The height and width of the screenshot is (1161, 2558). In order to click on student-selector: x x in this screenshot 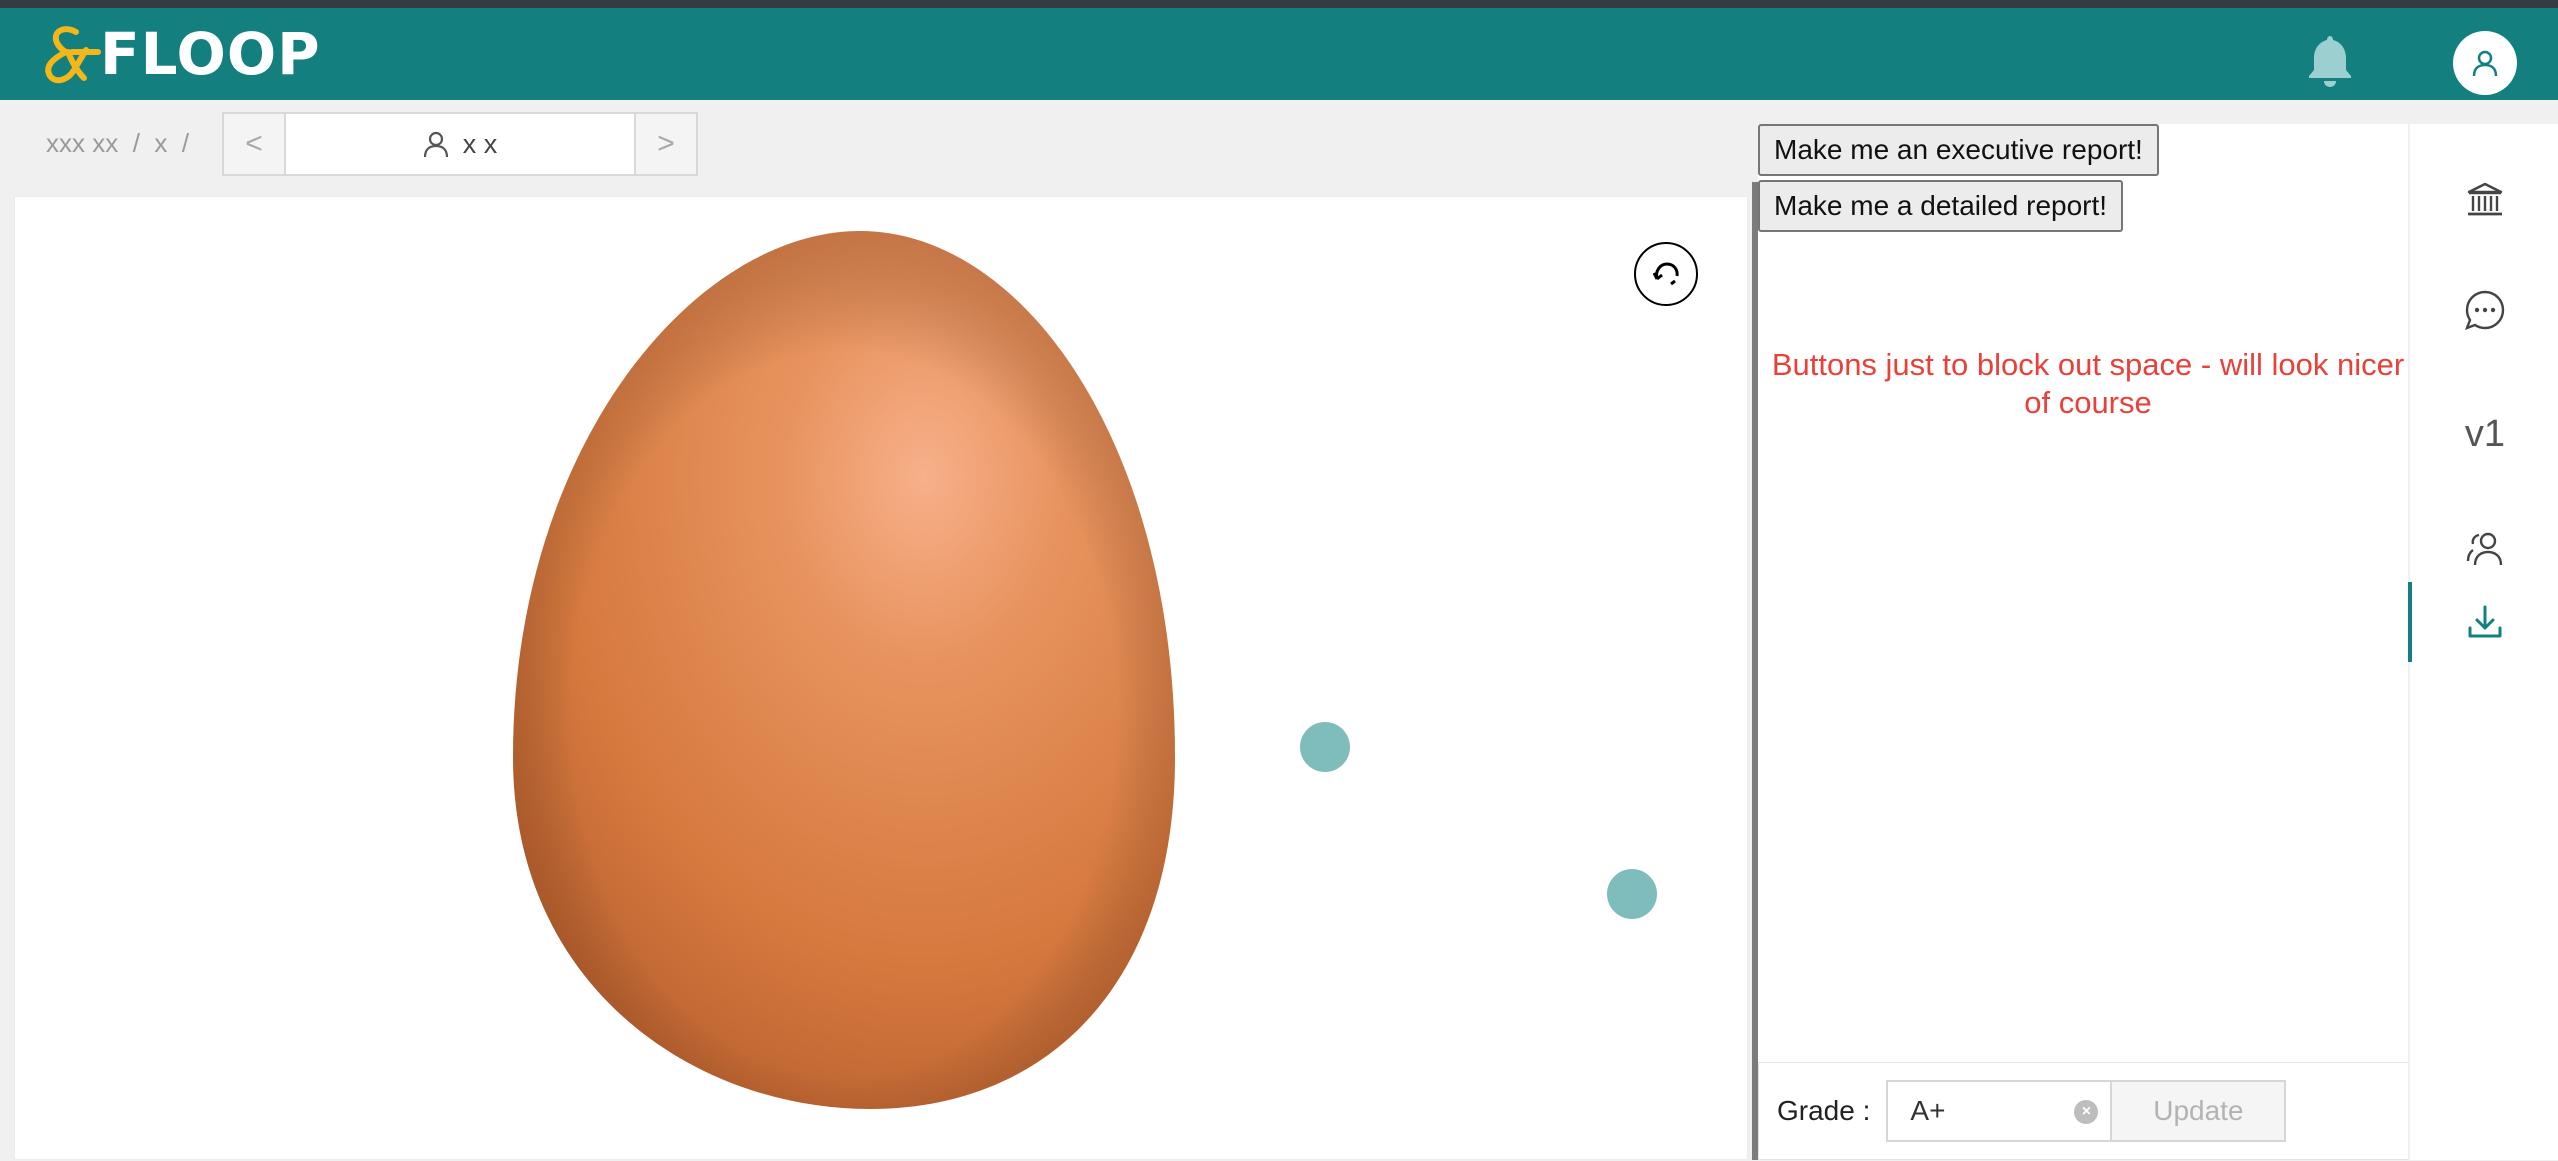, I will do `click(460, 144)`.